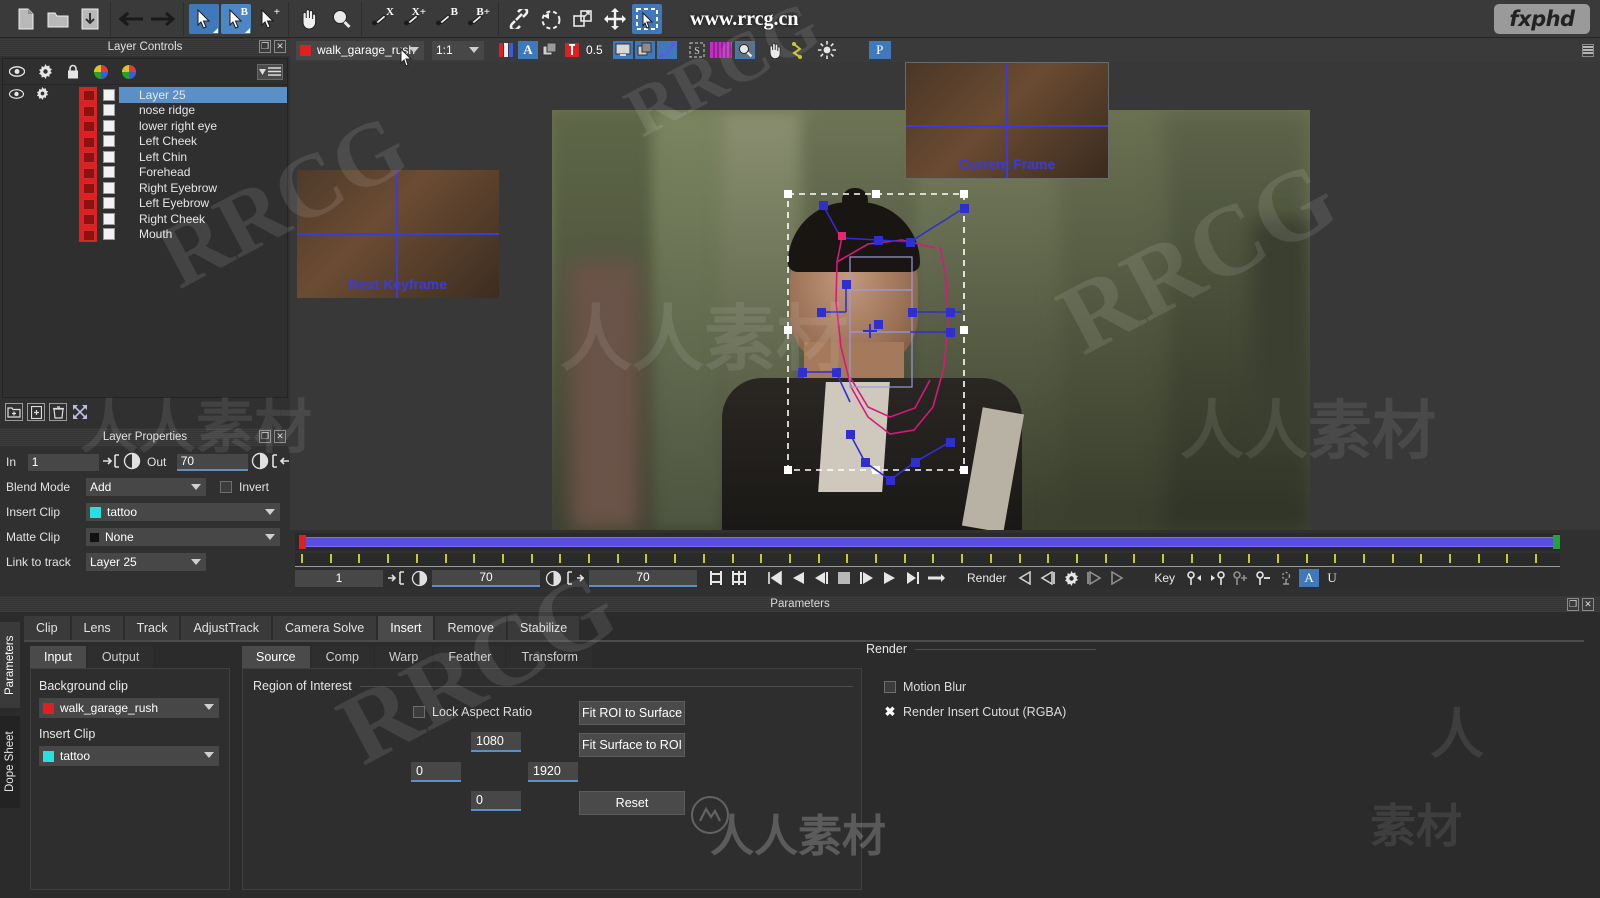 This screenshot has width=1600, height=898. I want to click on source-tab-source: Source, so click(276, 657).